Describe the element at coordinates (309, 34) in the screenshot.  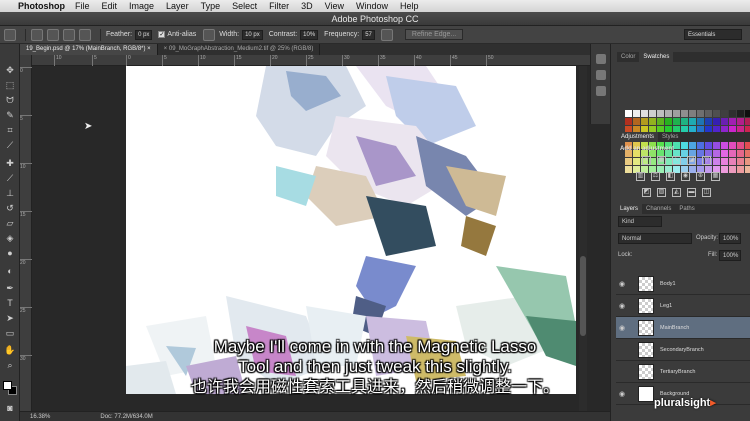
I see `contrast-input: 10%` at that location.